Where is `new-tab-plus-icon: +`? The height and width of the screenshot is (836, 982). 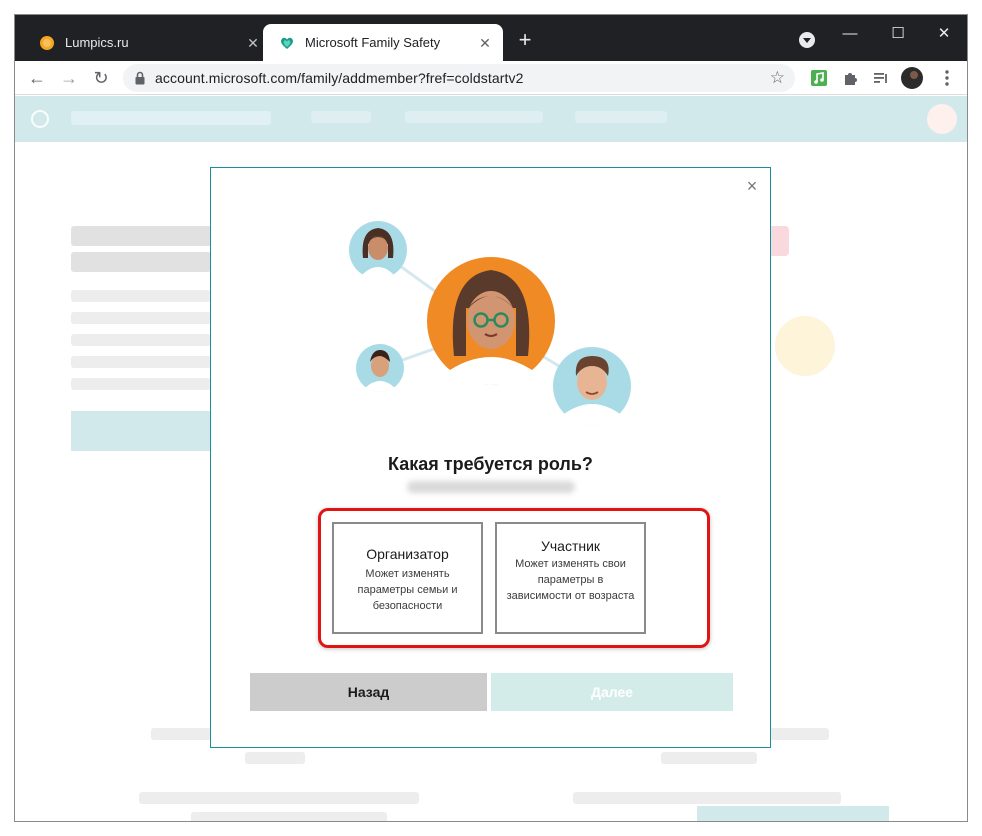 new-tab-plus-icon: + is located at coordinates (525, 40).